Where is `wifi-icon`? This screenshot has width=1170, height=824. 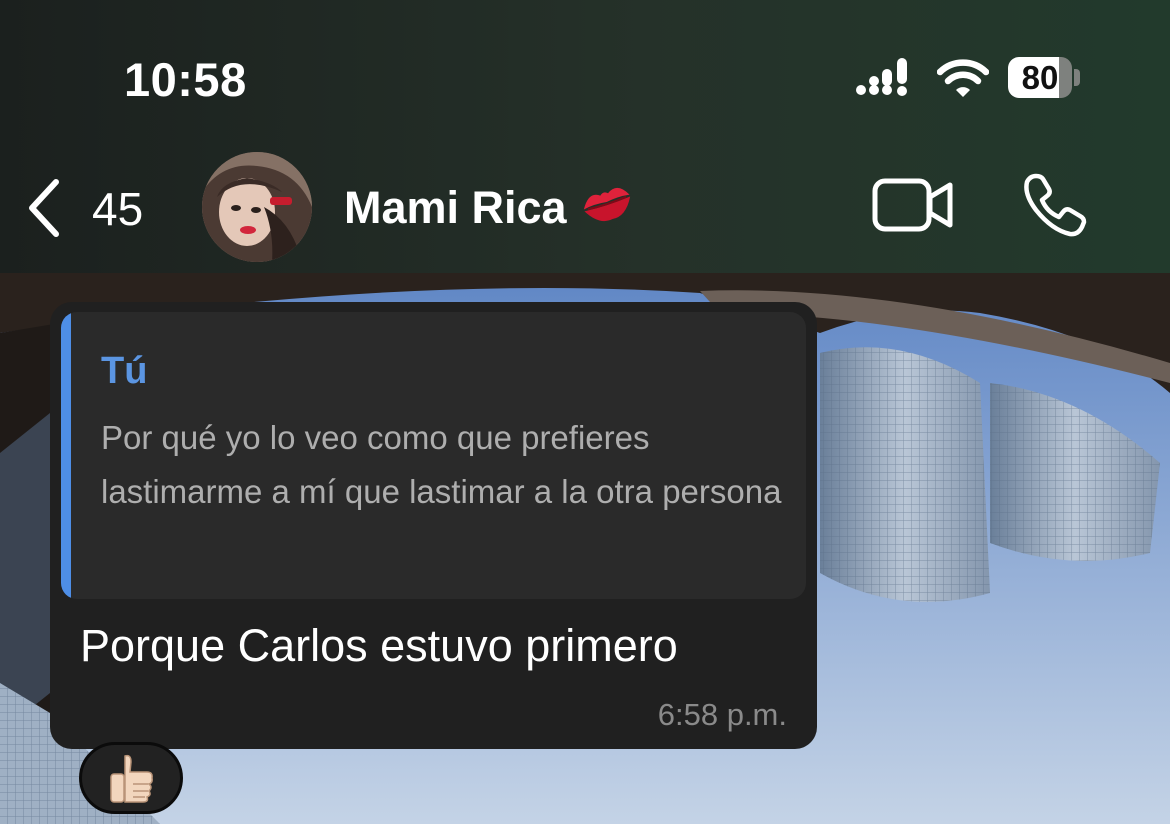 wifi-icon is located at coordinates (963, 78).